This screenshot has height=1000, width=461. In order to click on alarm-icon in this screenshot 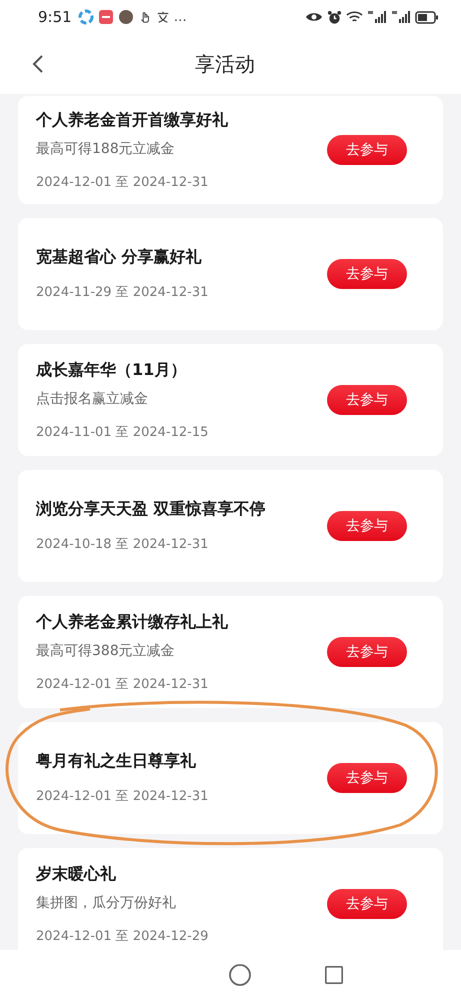, I will do `click(334, 17)`.